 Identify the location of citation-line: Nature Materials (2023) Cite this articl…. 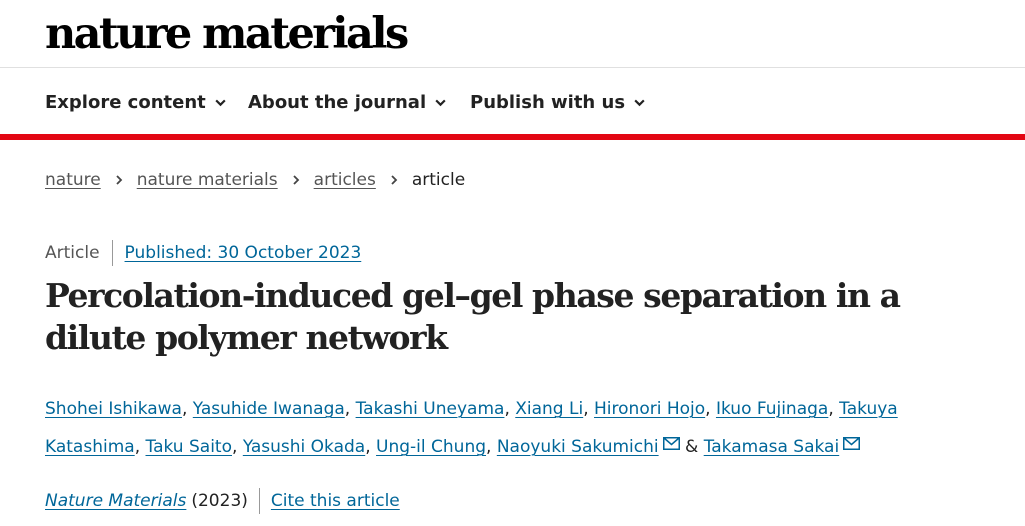
(222, 501).